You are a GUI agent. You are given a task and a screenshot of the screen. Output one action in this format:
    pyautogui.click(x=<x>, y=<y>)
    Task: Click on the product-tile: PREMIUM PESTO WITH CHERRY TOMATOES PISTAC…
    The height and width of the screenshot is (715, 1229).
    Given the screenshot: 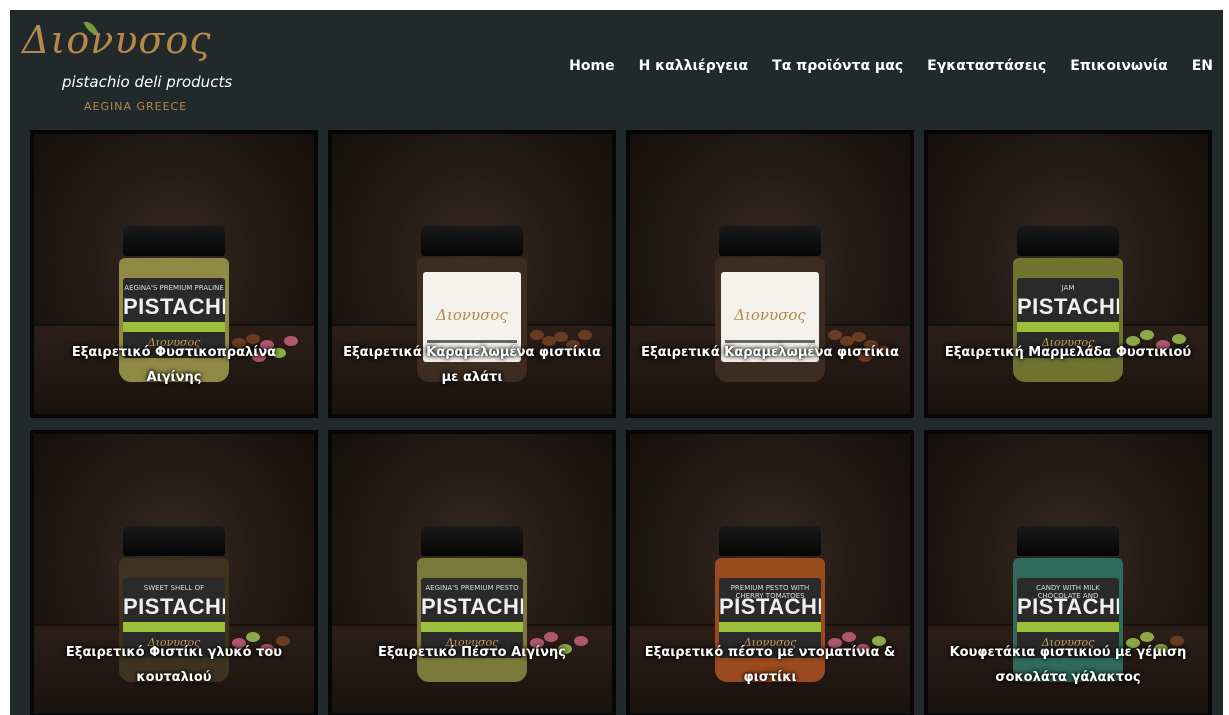 What is the action you would take?
    pyautogui.click(x=770, y=572)
    